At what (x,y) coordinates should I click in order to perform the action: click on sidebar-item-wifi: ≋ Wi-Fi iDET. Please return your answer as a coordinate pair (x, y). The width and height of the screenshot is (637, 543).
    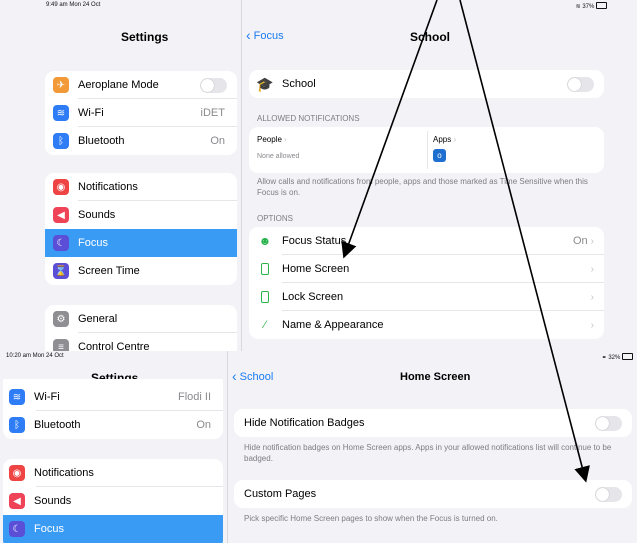
    Looking at the image, I should click on (141, 113).